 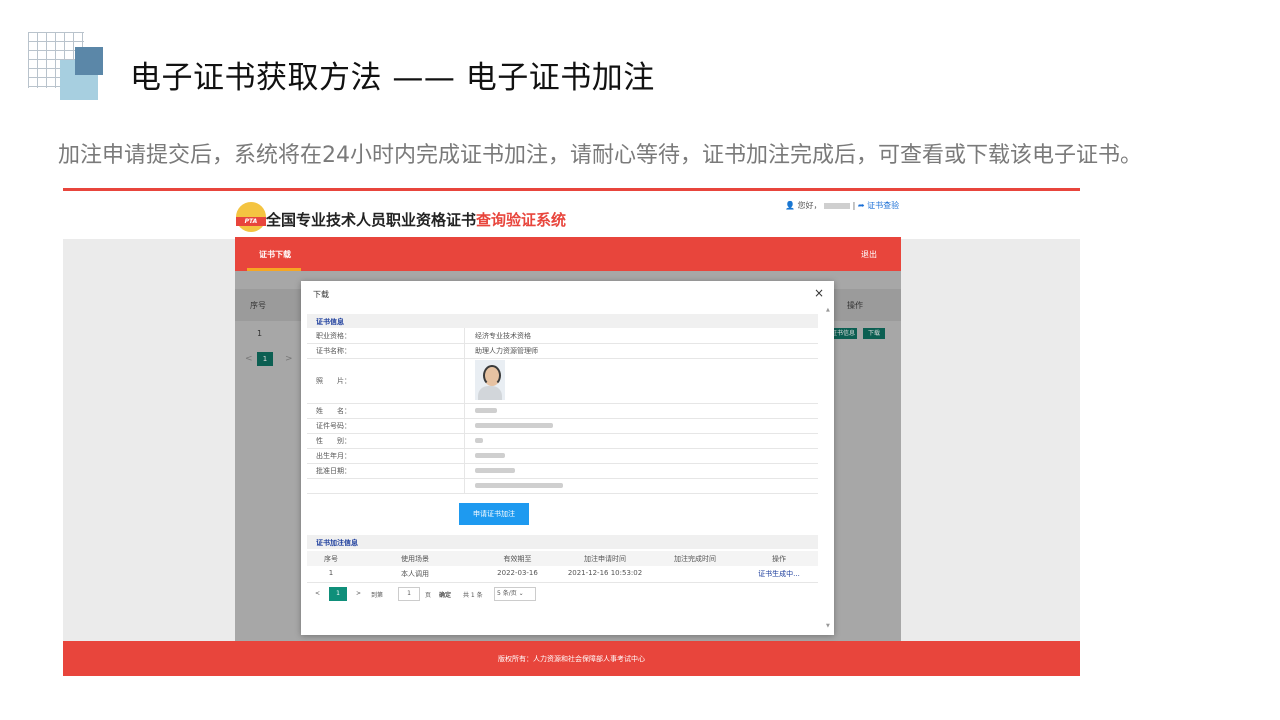 I want to click on row-no: 1, so click(x=260, y=333).